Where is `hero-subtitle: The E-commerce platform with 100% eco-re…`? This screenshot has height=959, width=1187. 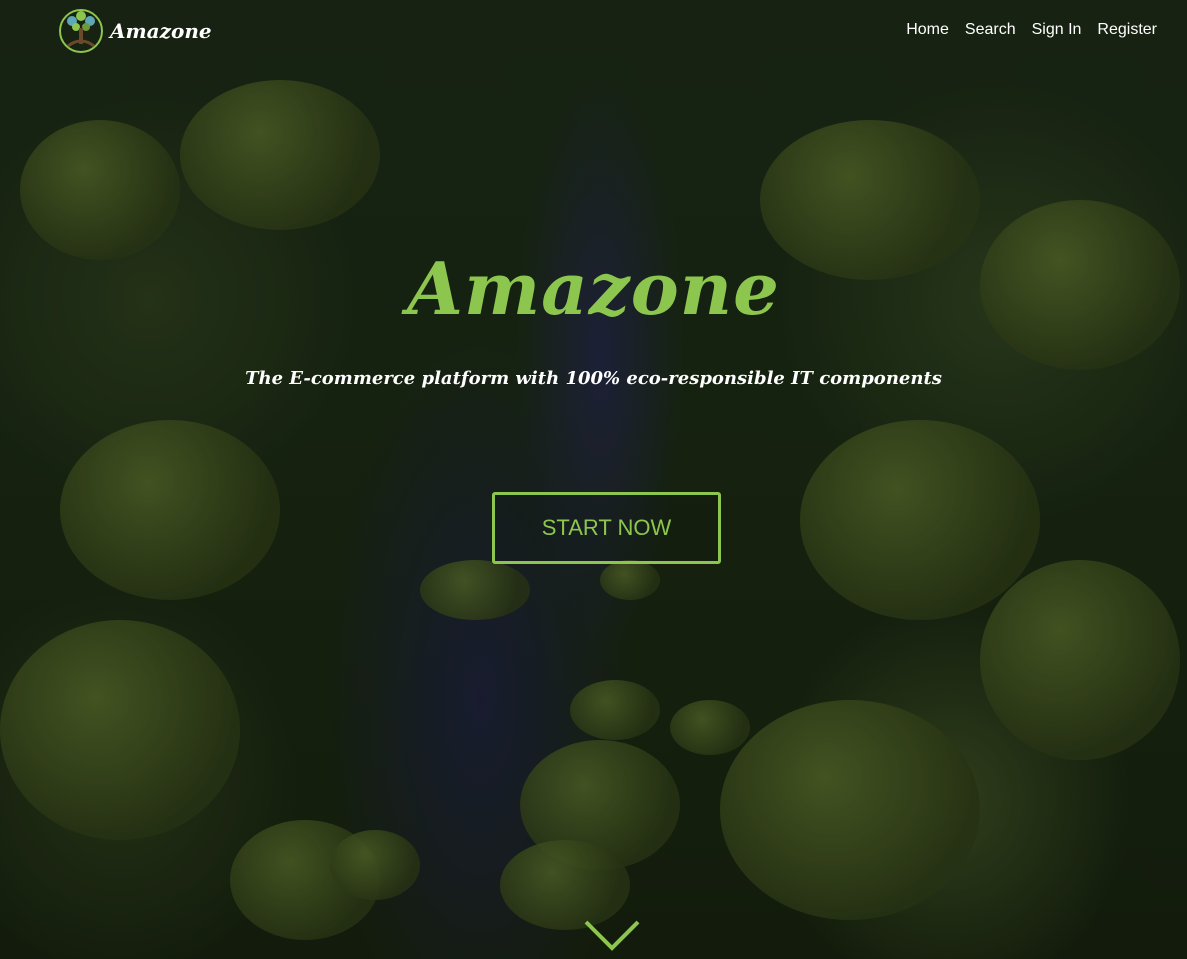 hero-subtitle: The E-commerce platform with 100% eco-re… is located at coordinates (593, 378).